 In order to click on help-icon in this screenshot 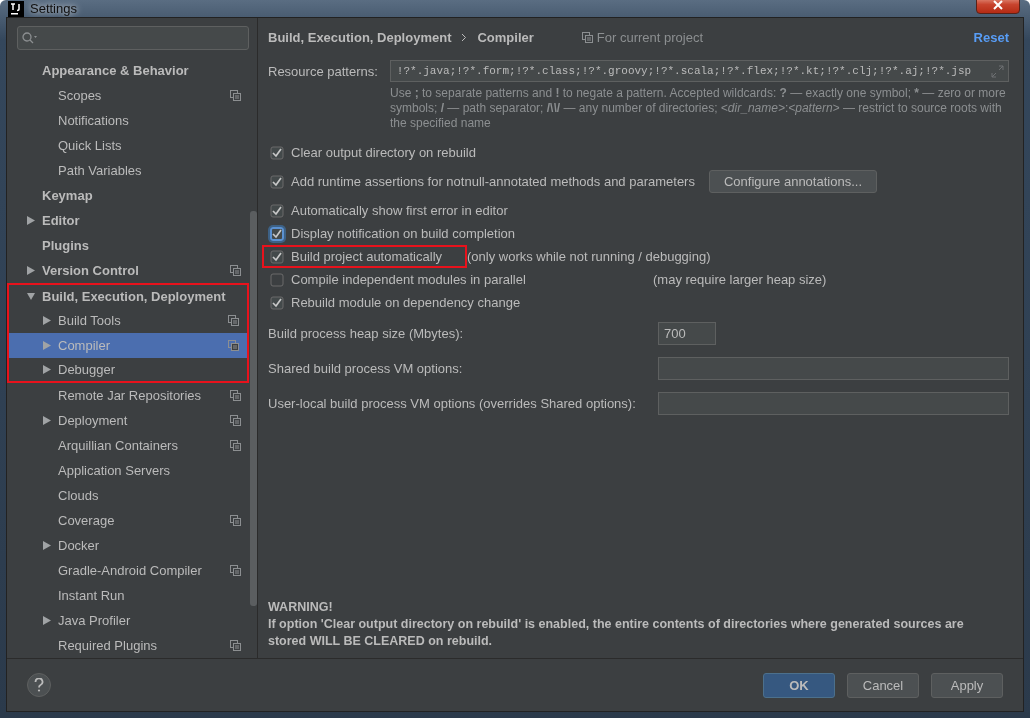, I will do `click(39, 685)`.